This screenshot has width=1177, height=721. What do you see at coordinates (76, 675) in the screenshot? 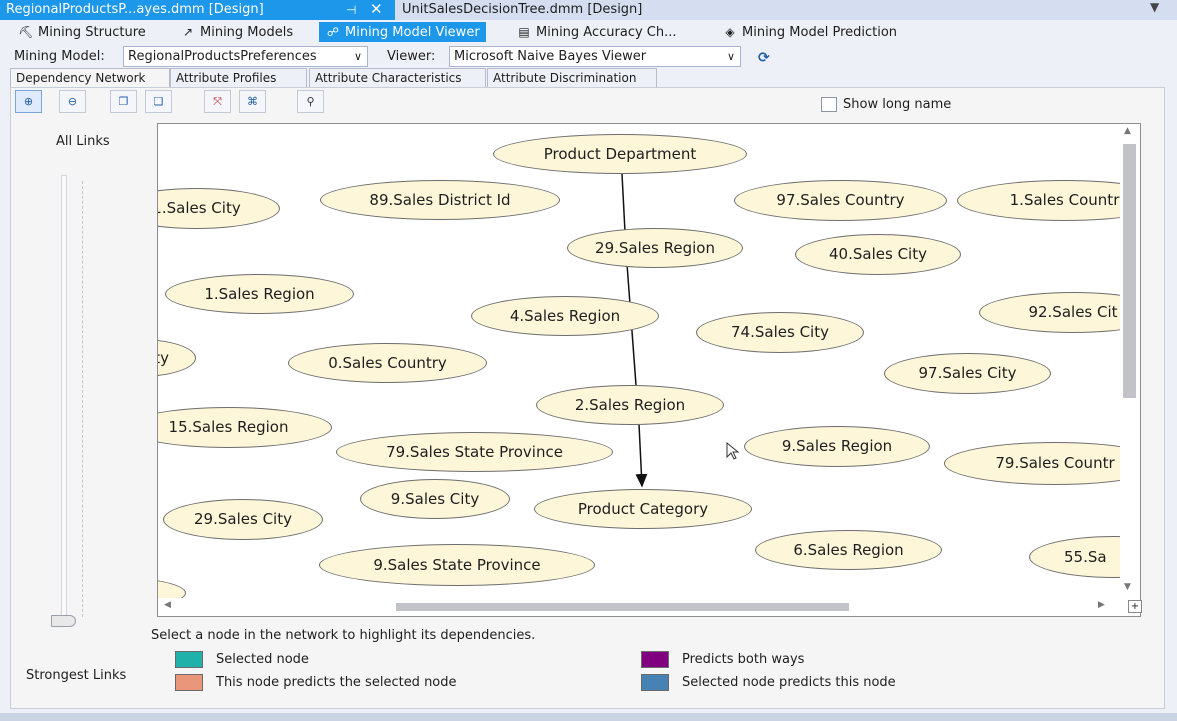
I see `strongest-links-label: Strongest Links` at bounding box center [76, 675].